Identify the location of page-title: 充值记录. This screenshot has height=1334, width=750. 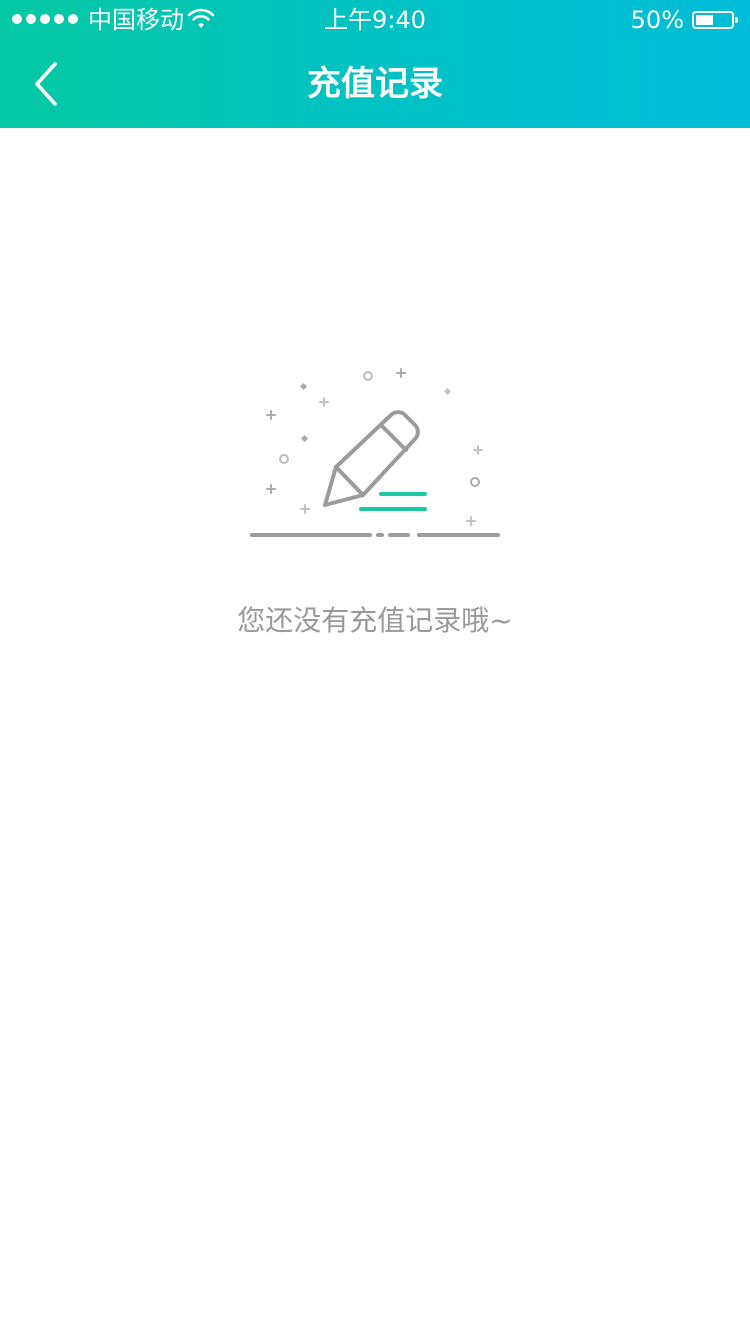
(375, 84).